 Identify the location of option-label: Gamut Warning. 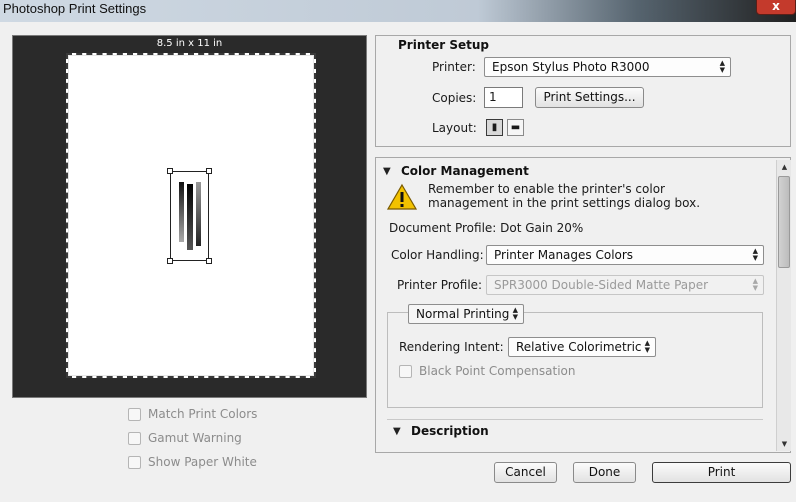
(195, 438).